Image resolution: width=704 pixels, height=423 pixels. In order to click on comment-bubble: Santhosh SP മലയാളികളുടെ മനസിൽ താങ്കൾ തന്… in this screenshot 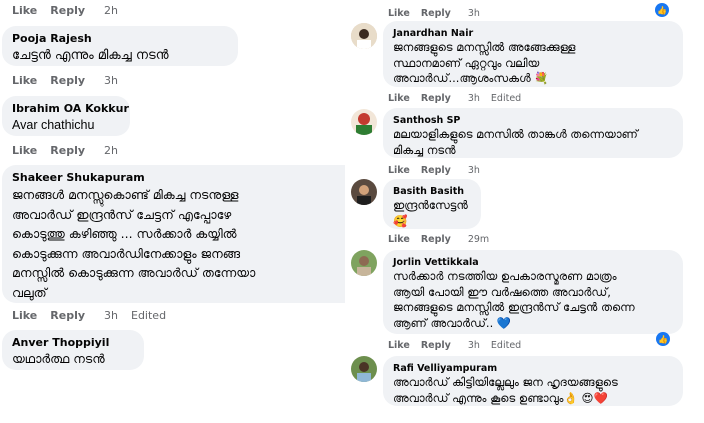, I will do `click(533, 133)`.